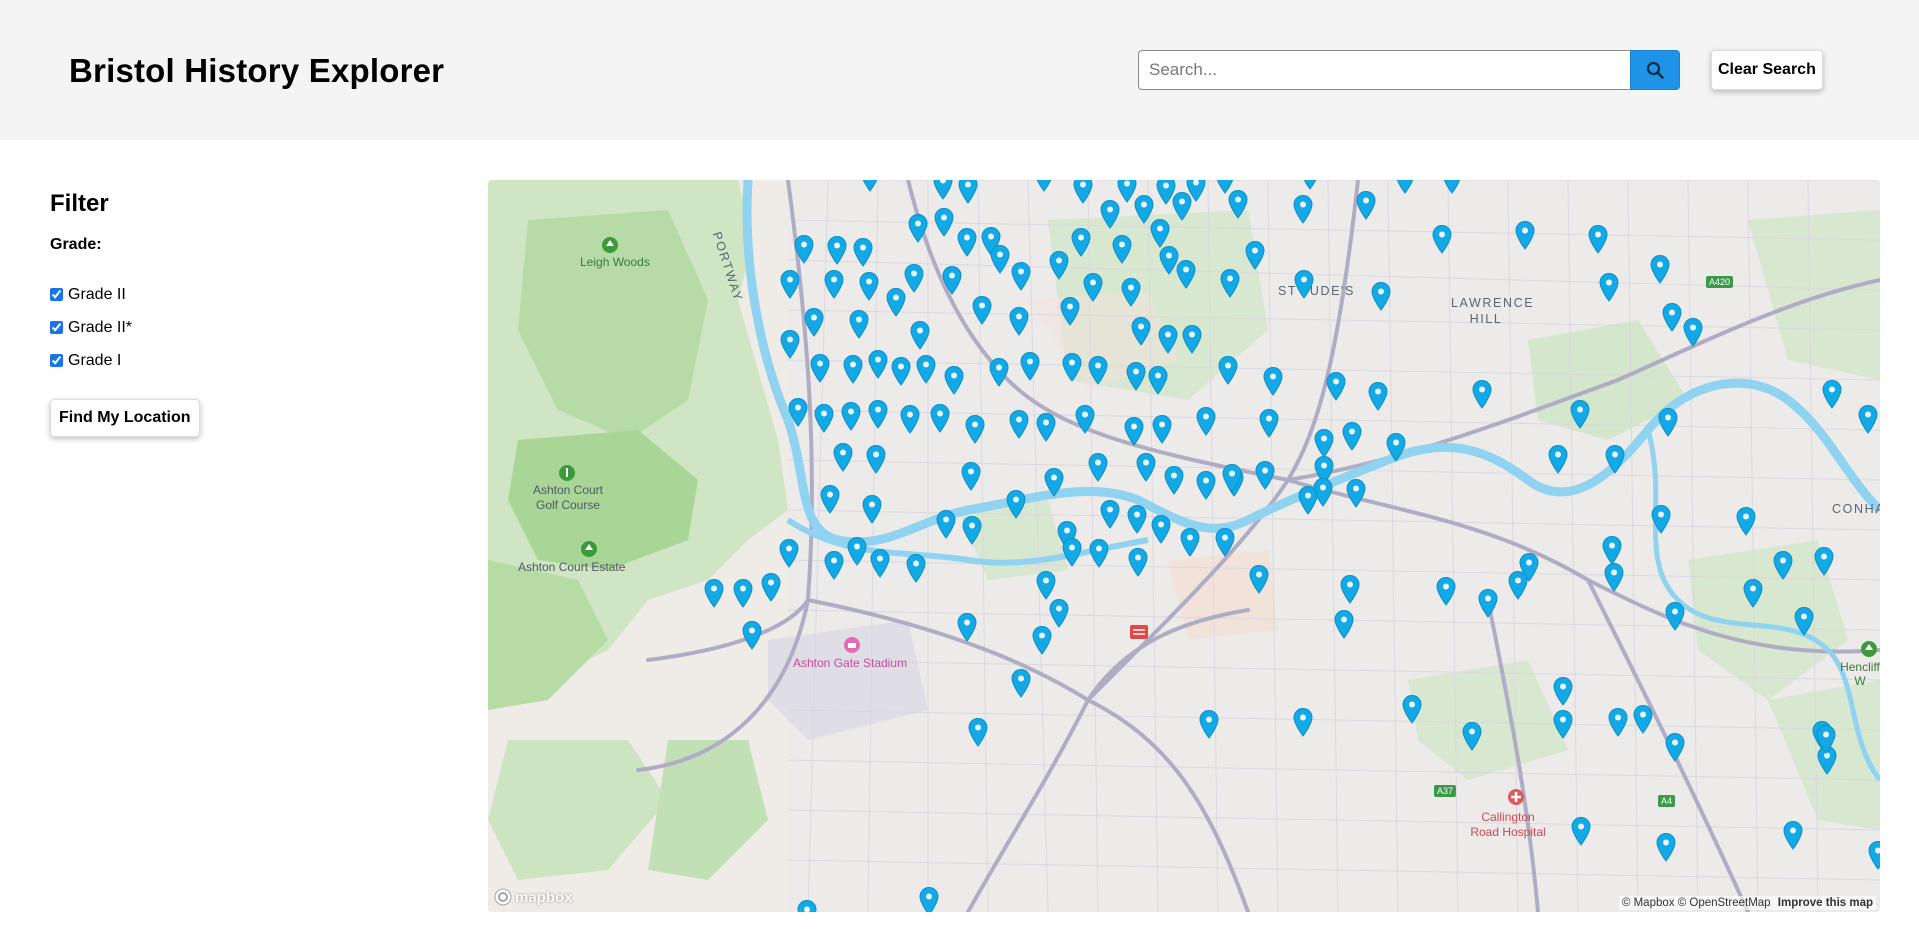 This screenshot has height=948, width=1919. I want to click on grade-i-checkbox, so click(56, 360).